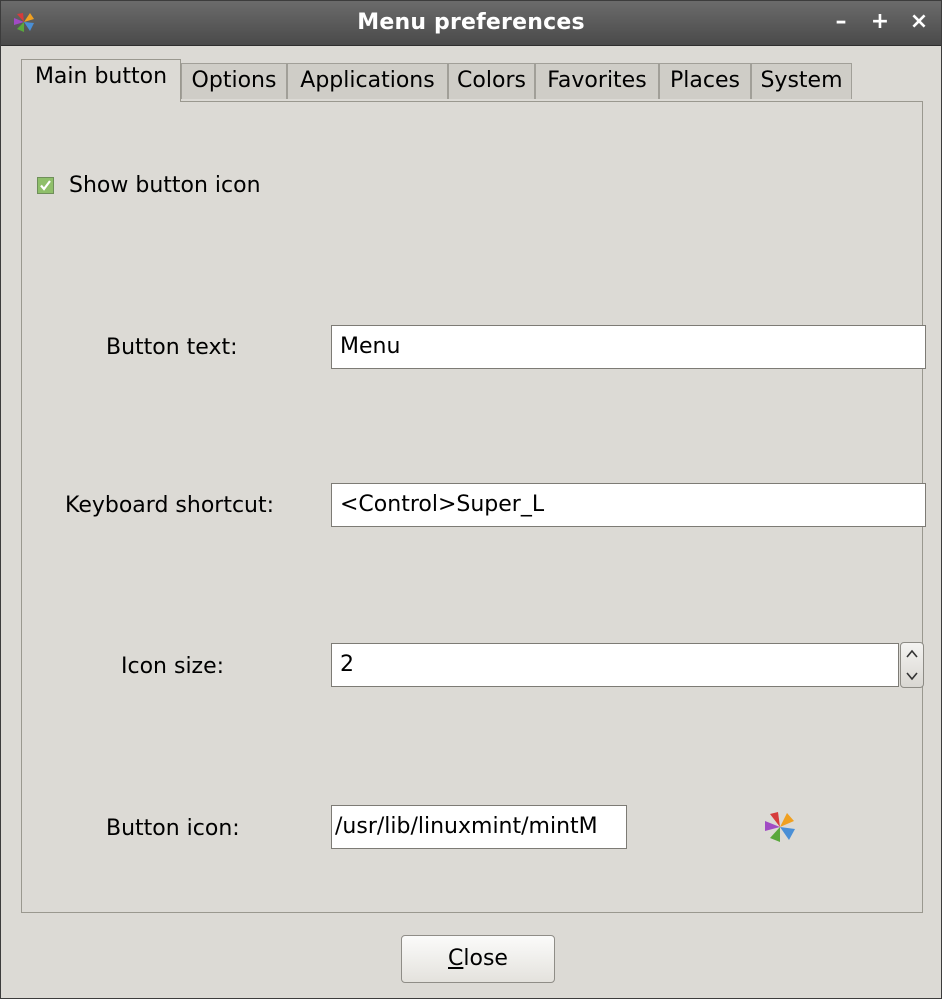 This screenshot has width=942, height=999. Describe the element at coordinates (173, 666) in the screenshot. I see `icon-size-label: Icon size:` at that location.